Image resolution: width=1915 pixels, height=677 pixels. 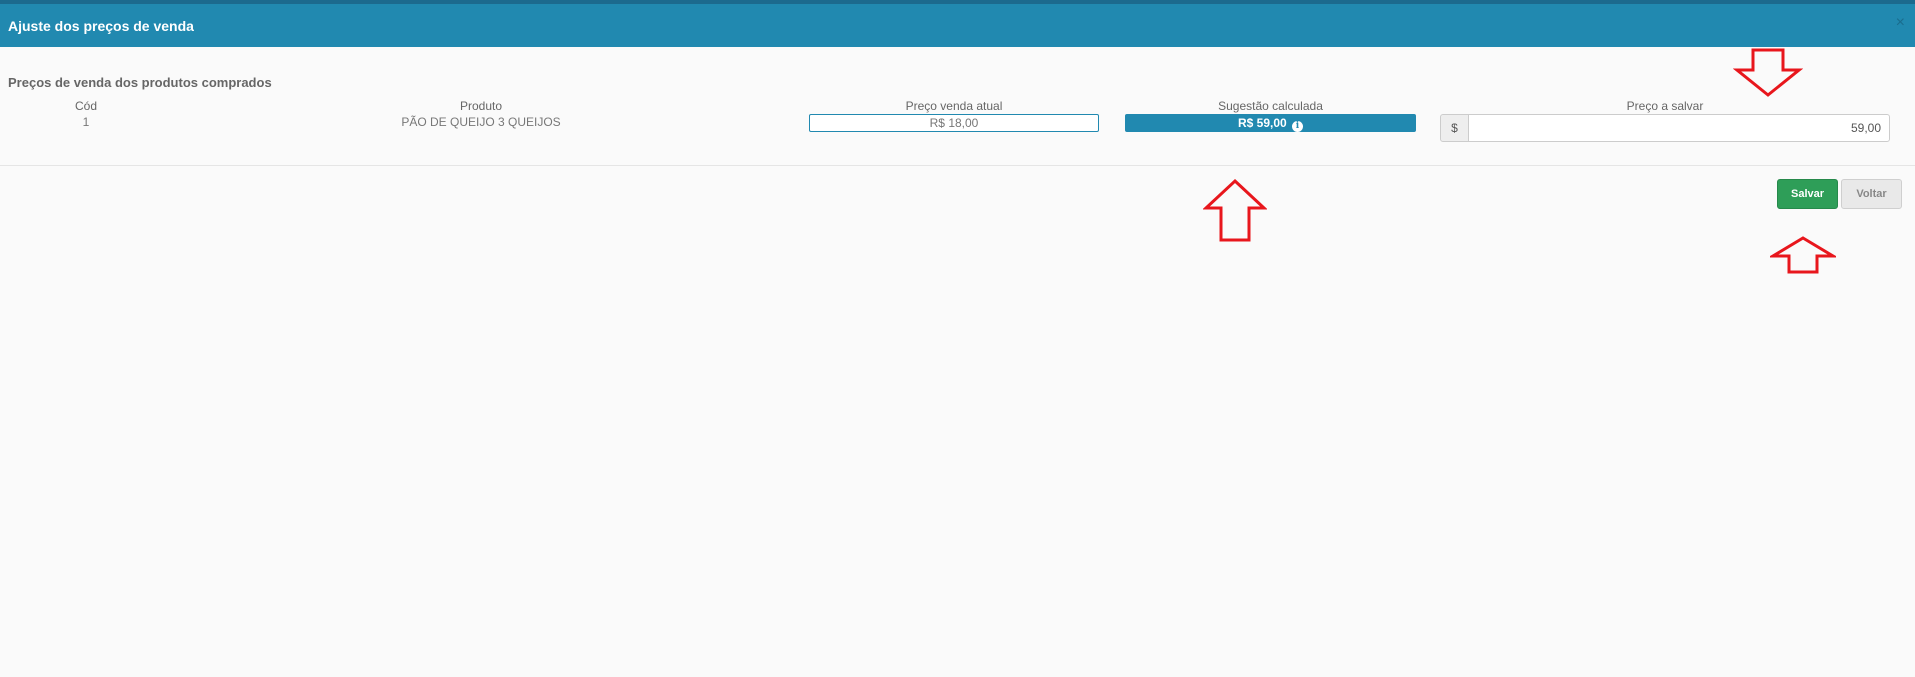 I want to click on suggestion-button: R$ 59,00 i, so click(x=1270, y=123).